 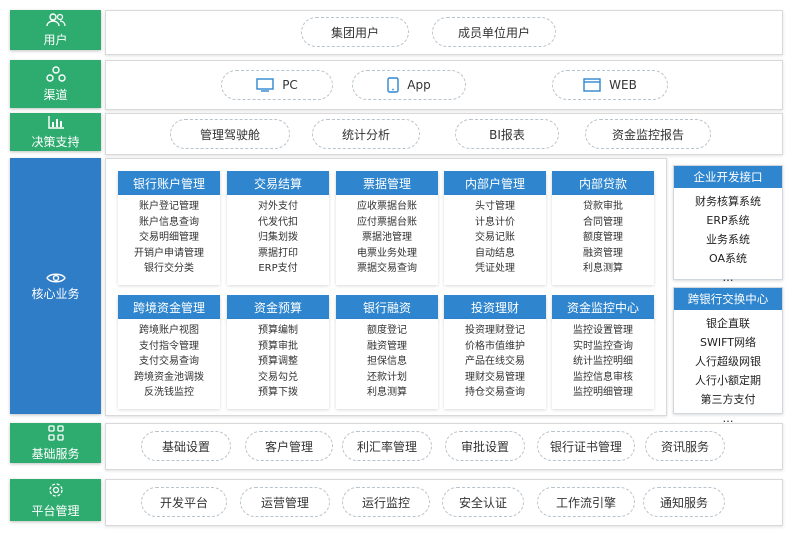 What do you see at coordinates (387, 222) in the screenshot?
I see `module-item: 应付票据台账` at bounding box center [387, 222].